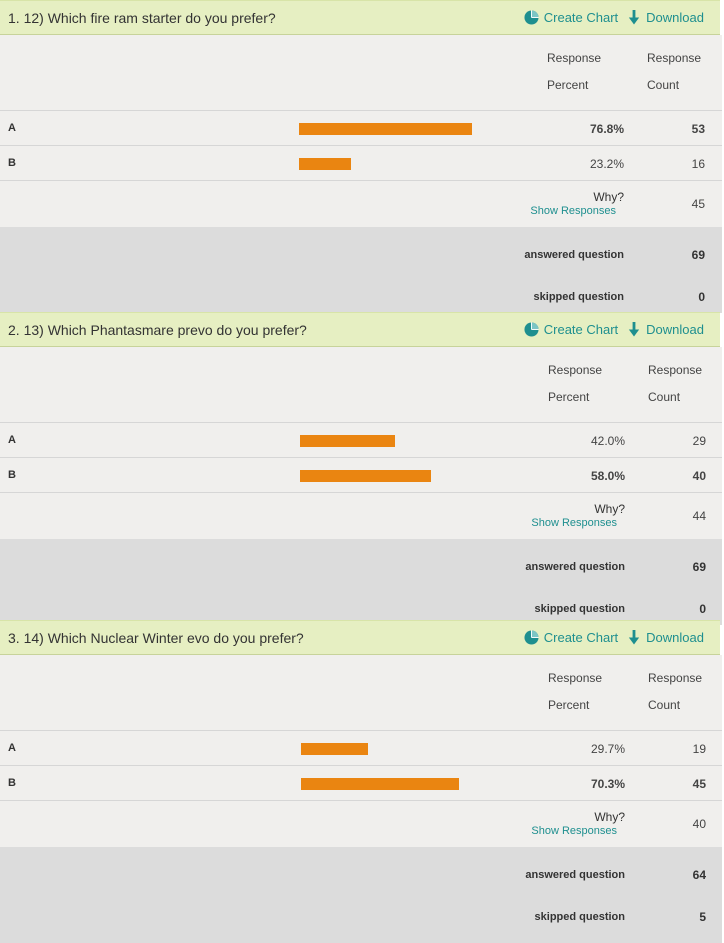  What do you see at coordinates (607, 441) in the screenshot?
I see `option-percent: 42.0%` at bounding box center [607, 441].